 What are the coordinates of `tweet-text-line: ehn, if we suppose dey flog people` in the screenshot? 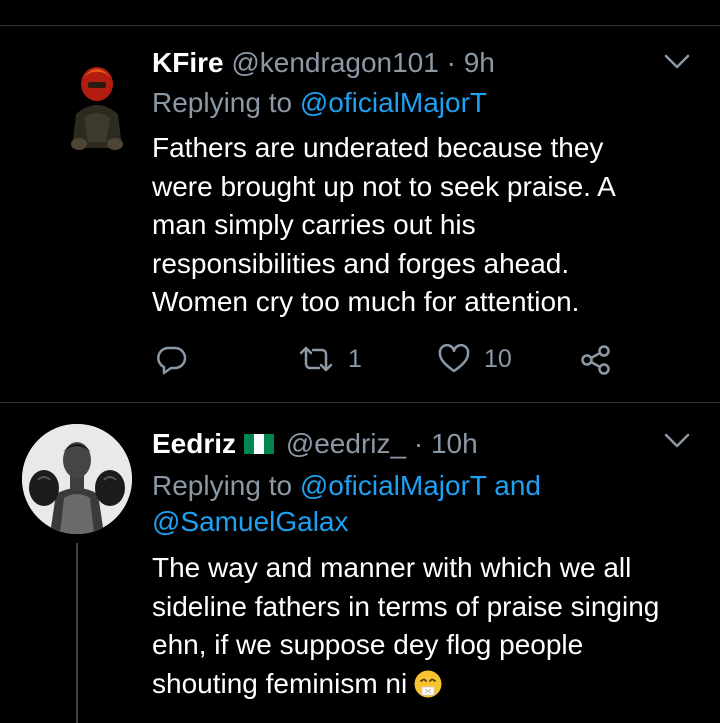 It's located at (368, 644).